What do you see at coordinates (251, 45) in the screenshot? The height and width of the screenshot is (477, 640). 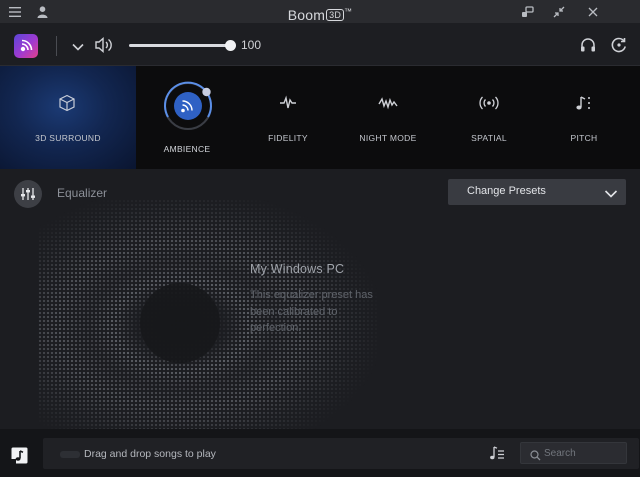 I see `volume-value: 100` at bounding box center [251, 45].